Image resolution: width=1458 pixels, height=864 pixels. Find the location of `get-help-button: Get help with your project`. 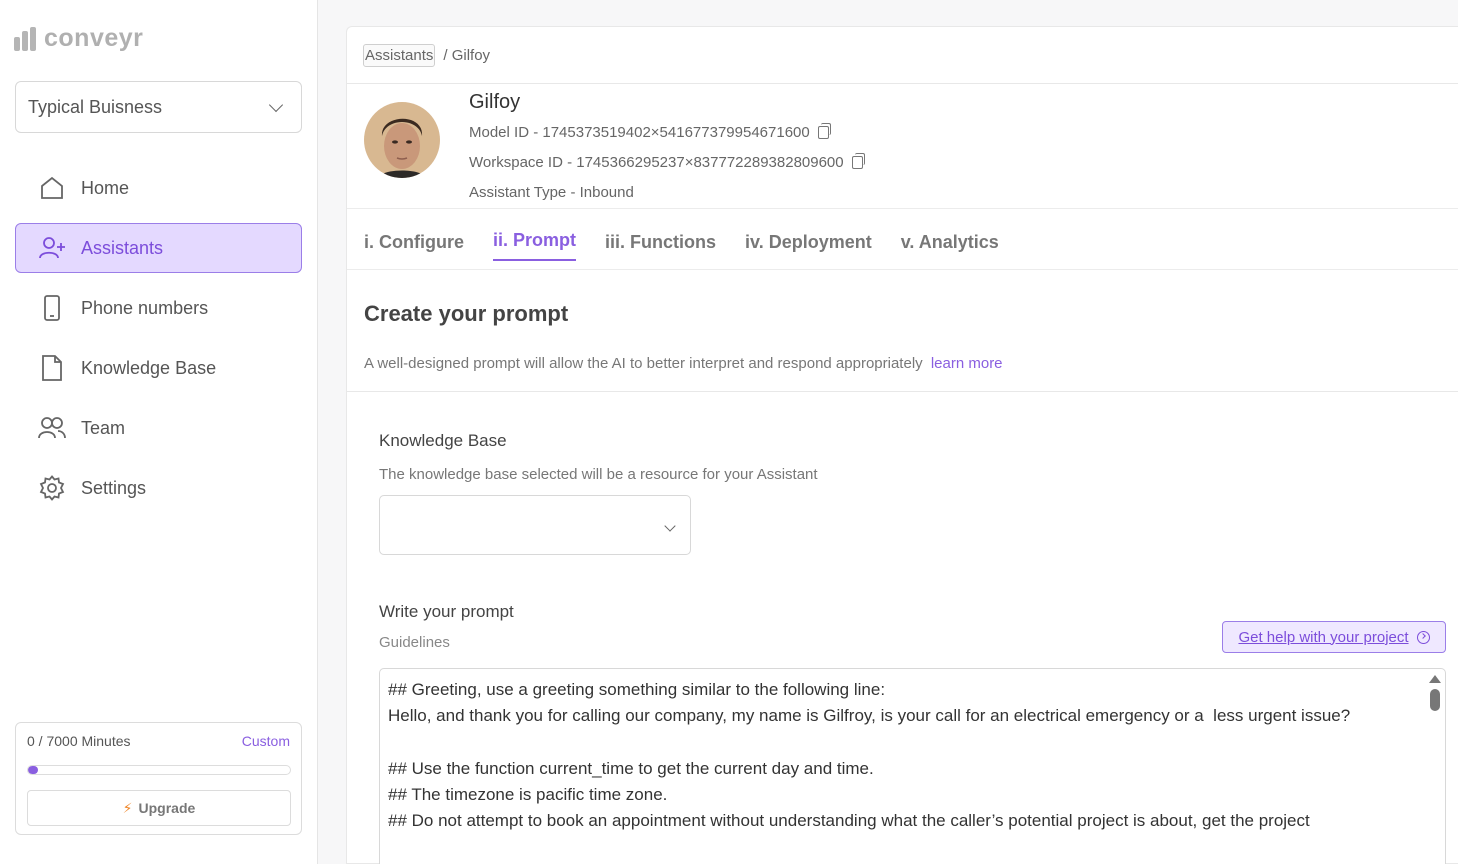

get-help-button: Get help with your project is located at coordinates (1334, 637).